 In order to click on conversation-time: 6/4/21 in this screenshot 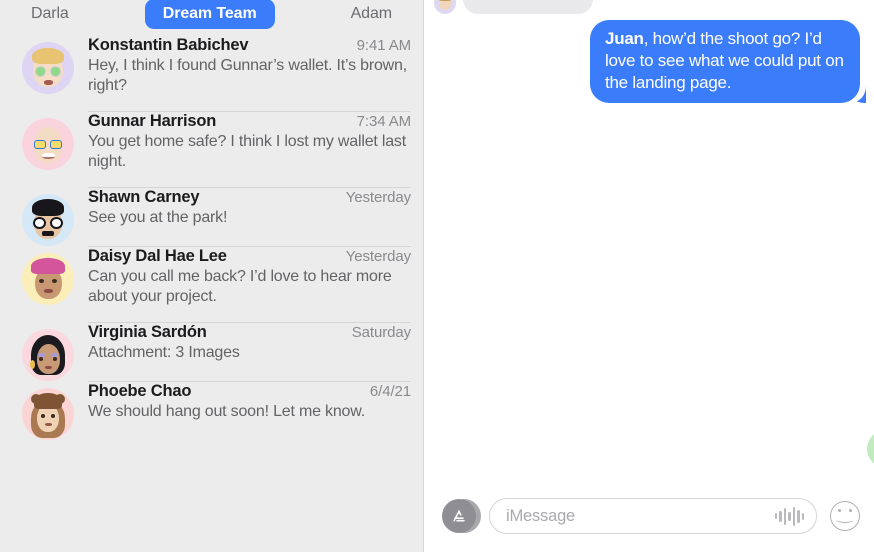, I will do `click(390, 391)`.